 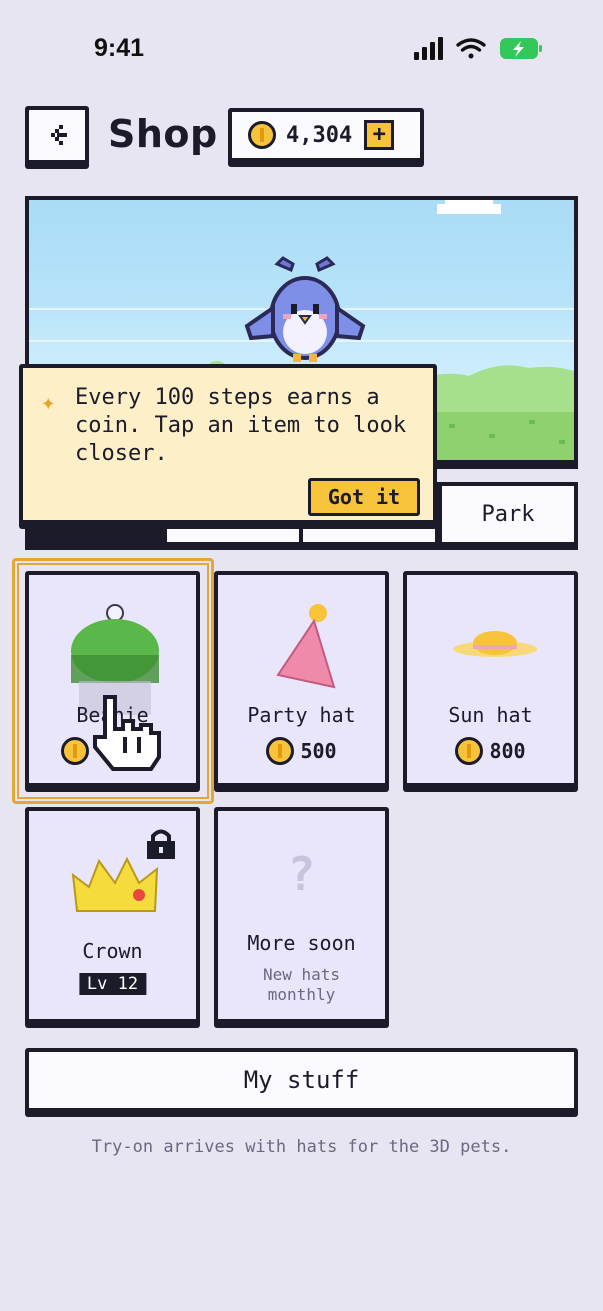 What do you see at coordinates (379, 135) in the screenshot?
I see `add-coins-button: +` at bounding box center [379, 135].